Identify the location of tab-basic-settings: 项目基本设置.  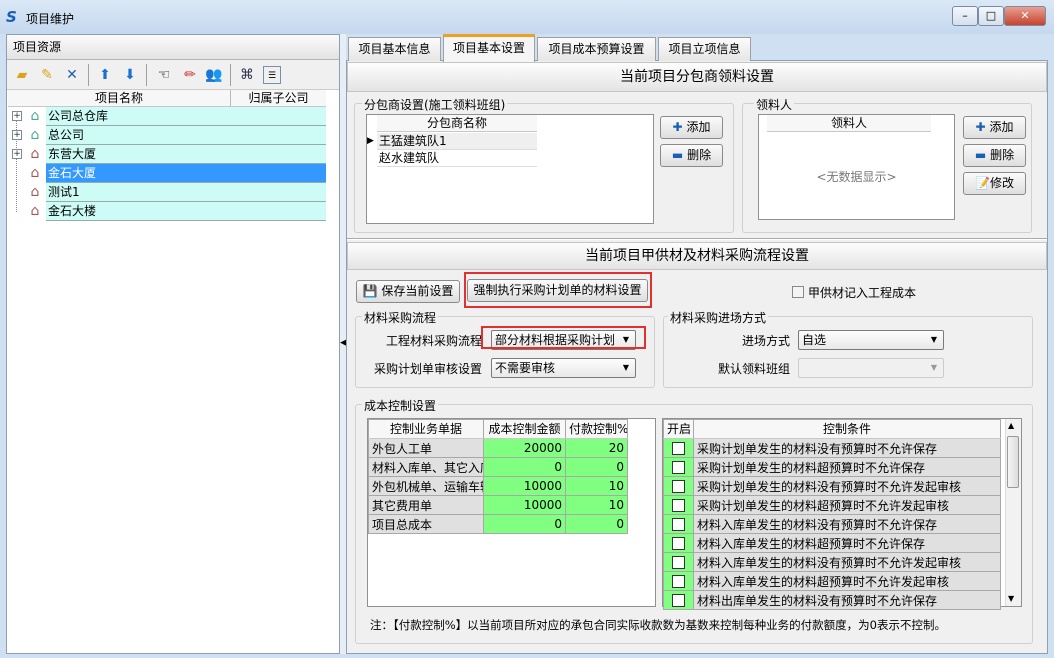
(489, 48).